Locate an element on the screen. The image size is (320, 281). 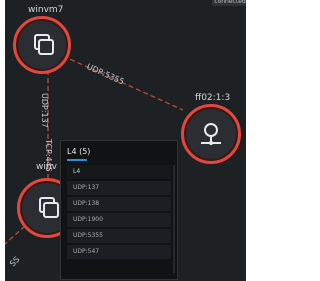
link-label-udp137: UDP:137 is located at coordinates (44, 110).